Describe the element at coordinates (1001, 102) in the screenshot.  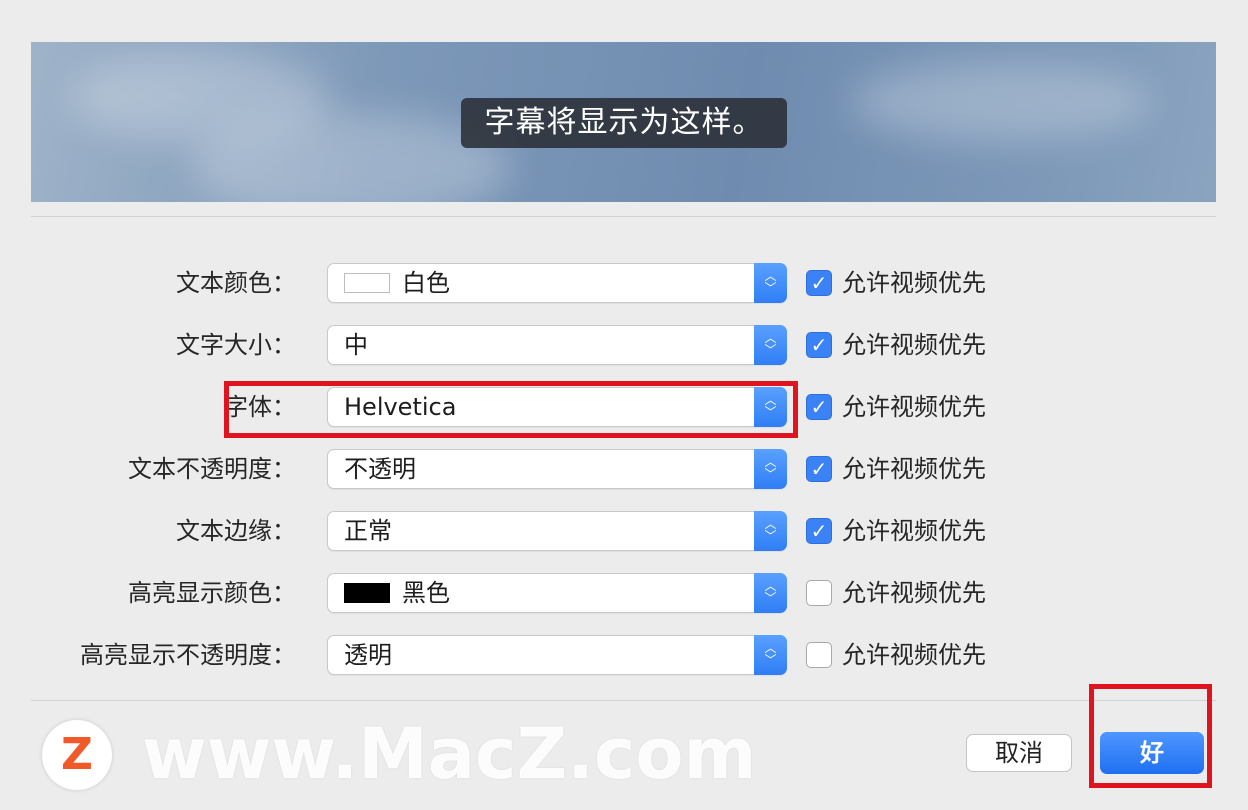
I see `cloud-decoration` at that location.